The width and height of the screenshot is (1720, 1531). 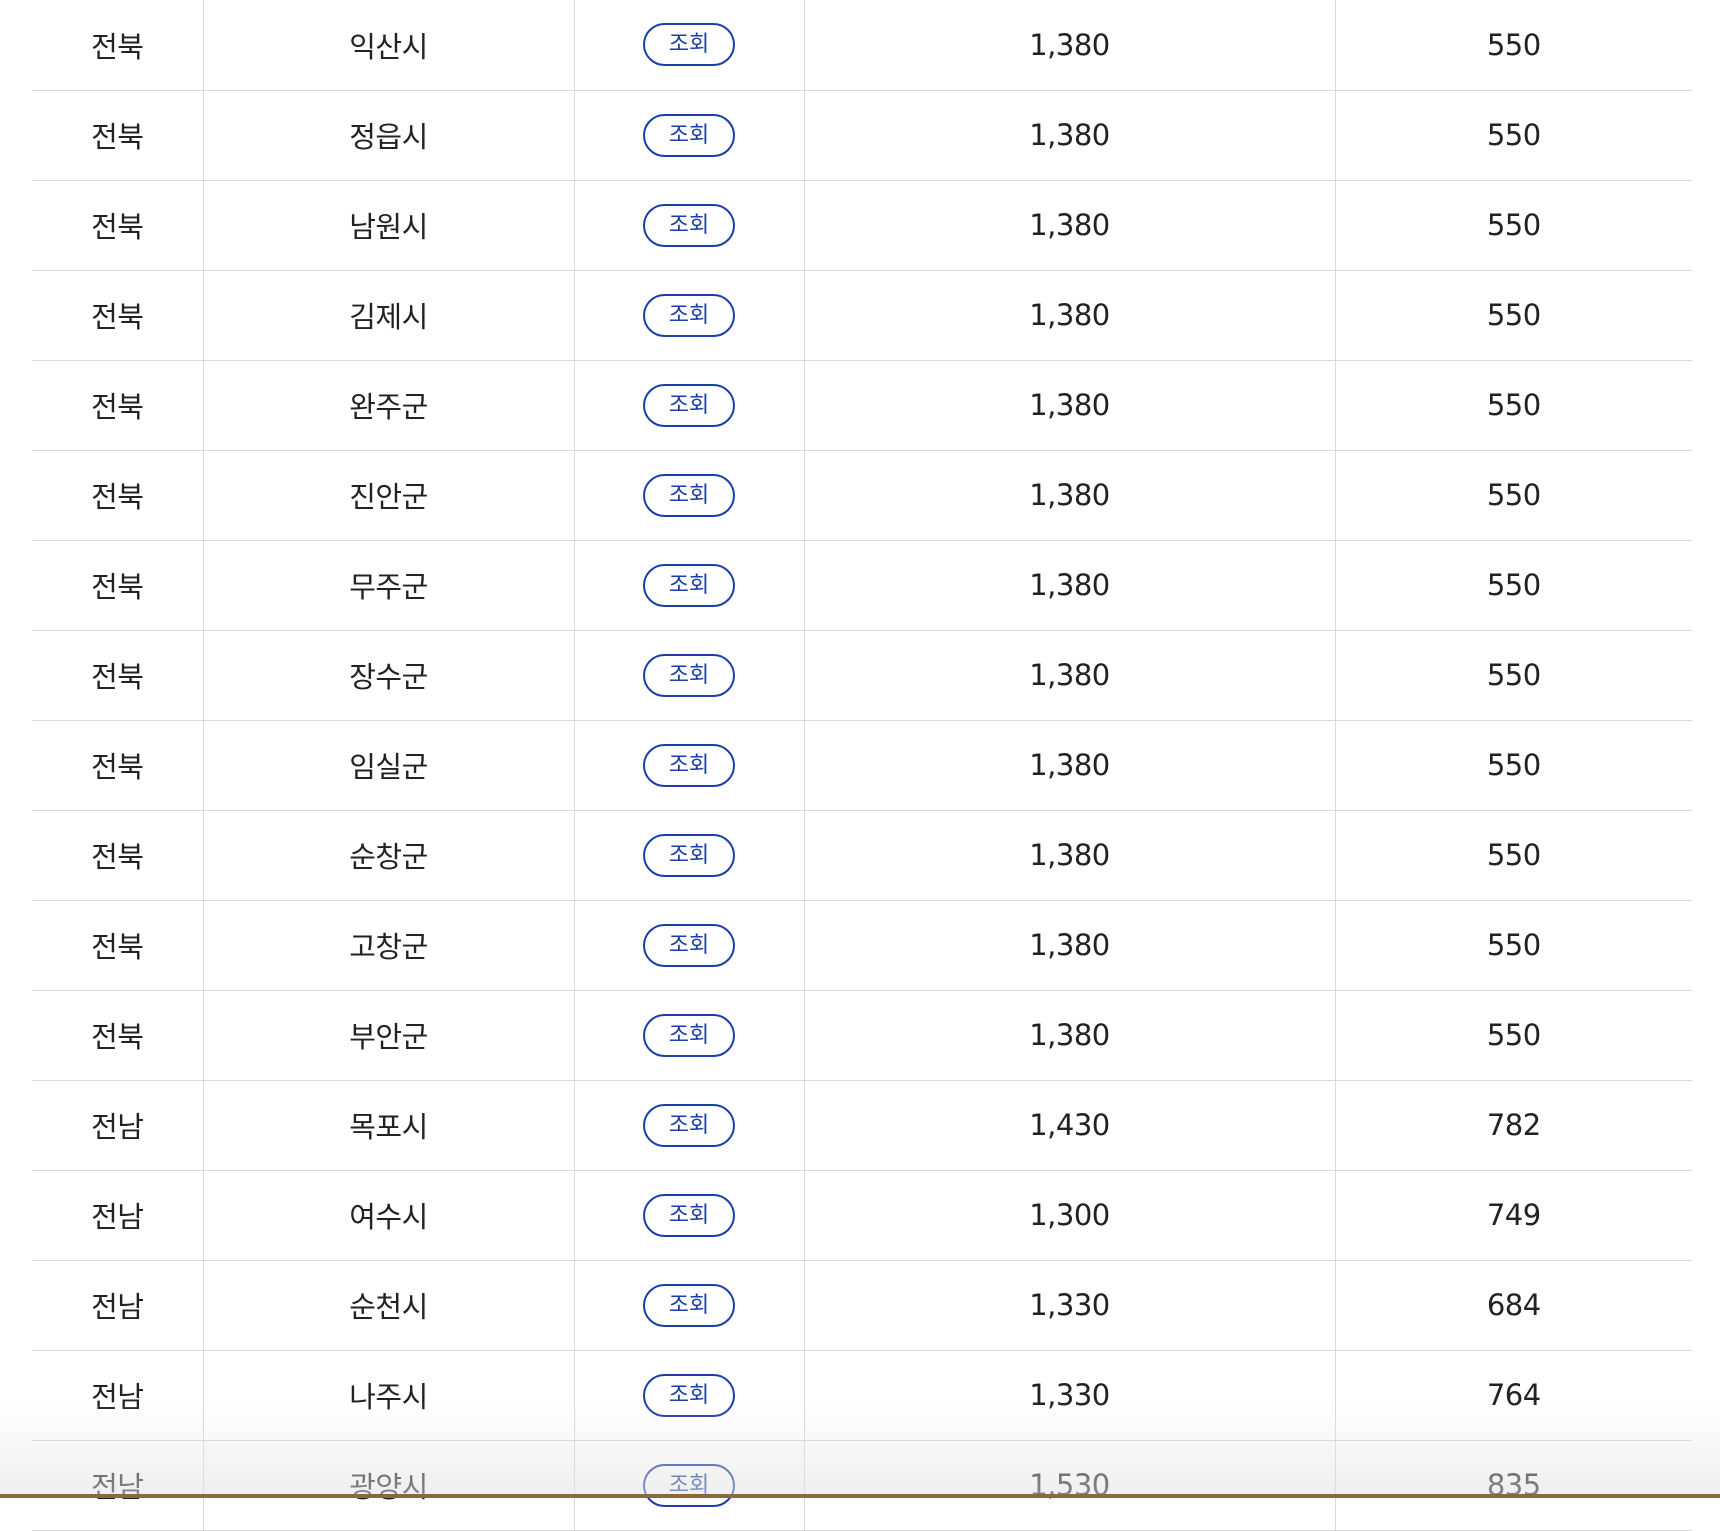 I want to click on table-row: 전북 익산시 조회 1,380 550, so click(x=862, y=45).